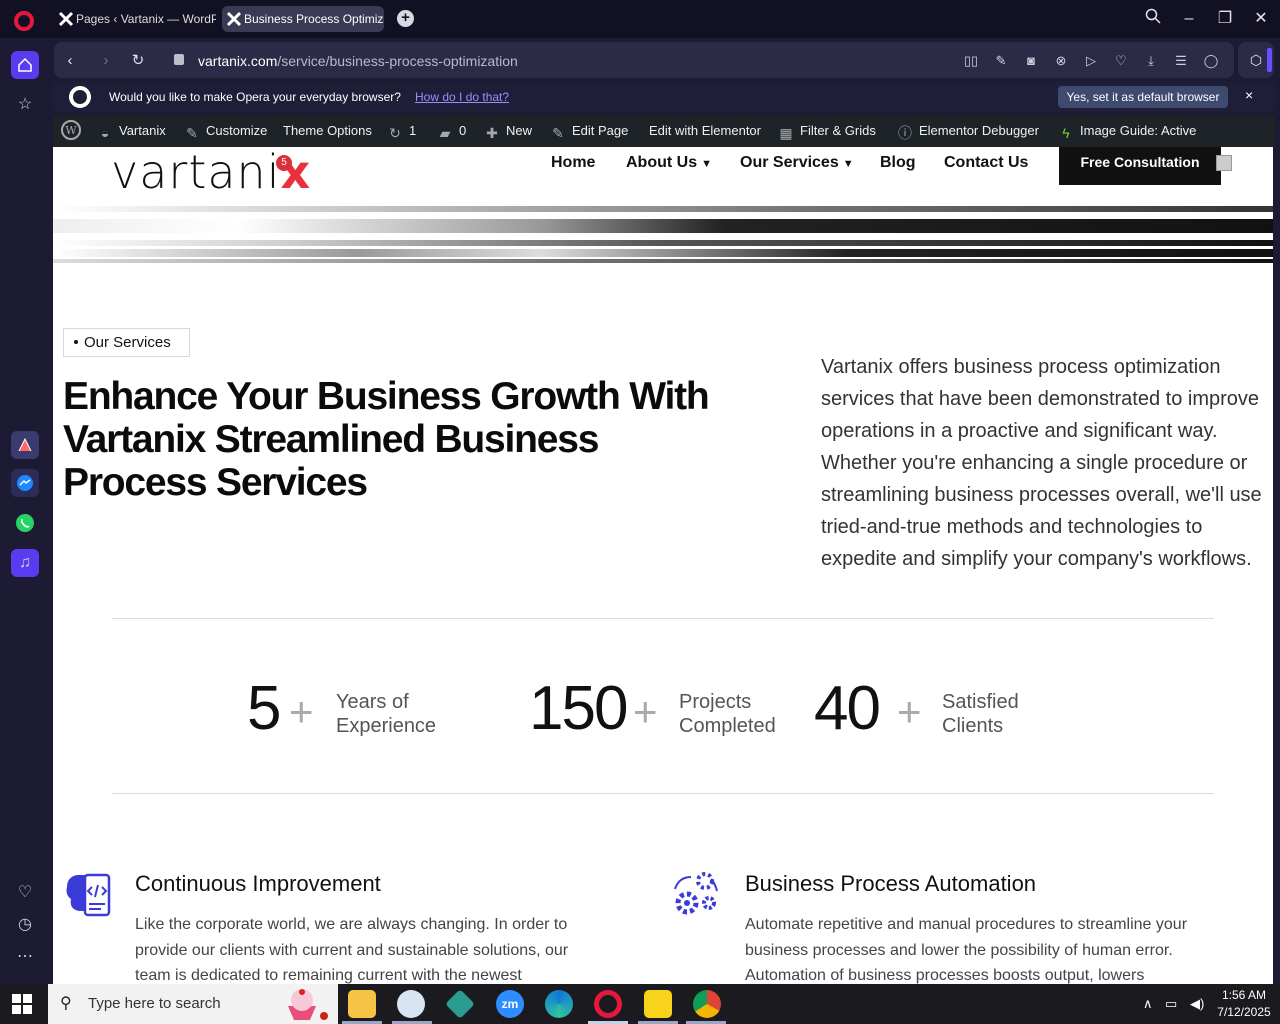 Image resolution: width=1280 pixels, height=1024 pixels. I want to click on whatsapp-icon, so click(25, 523).